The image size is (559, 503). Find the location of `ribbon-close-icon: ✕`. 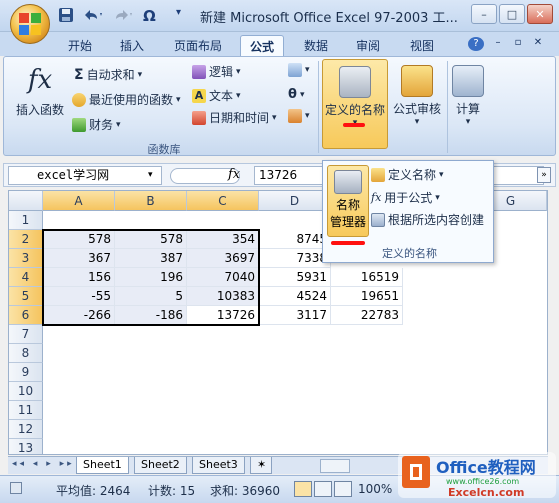

ribbon-close-icon: ✕ is located at coordinates (538, 45).